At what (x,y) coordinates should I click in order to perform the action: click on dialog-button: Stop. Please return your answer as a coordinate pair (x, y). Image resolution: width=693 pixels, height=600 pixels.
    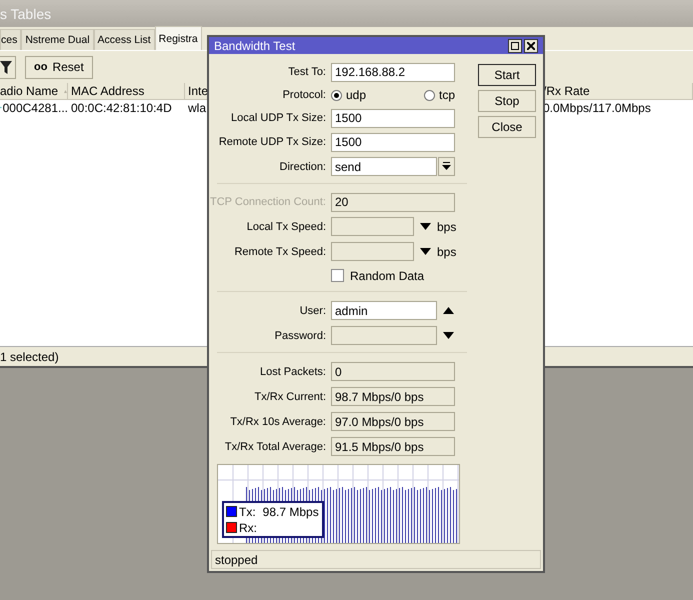
    Looking at the image, I should click on (507, 101).